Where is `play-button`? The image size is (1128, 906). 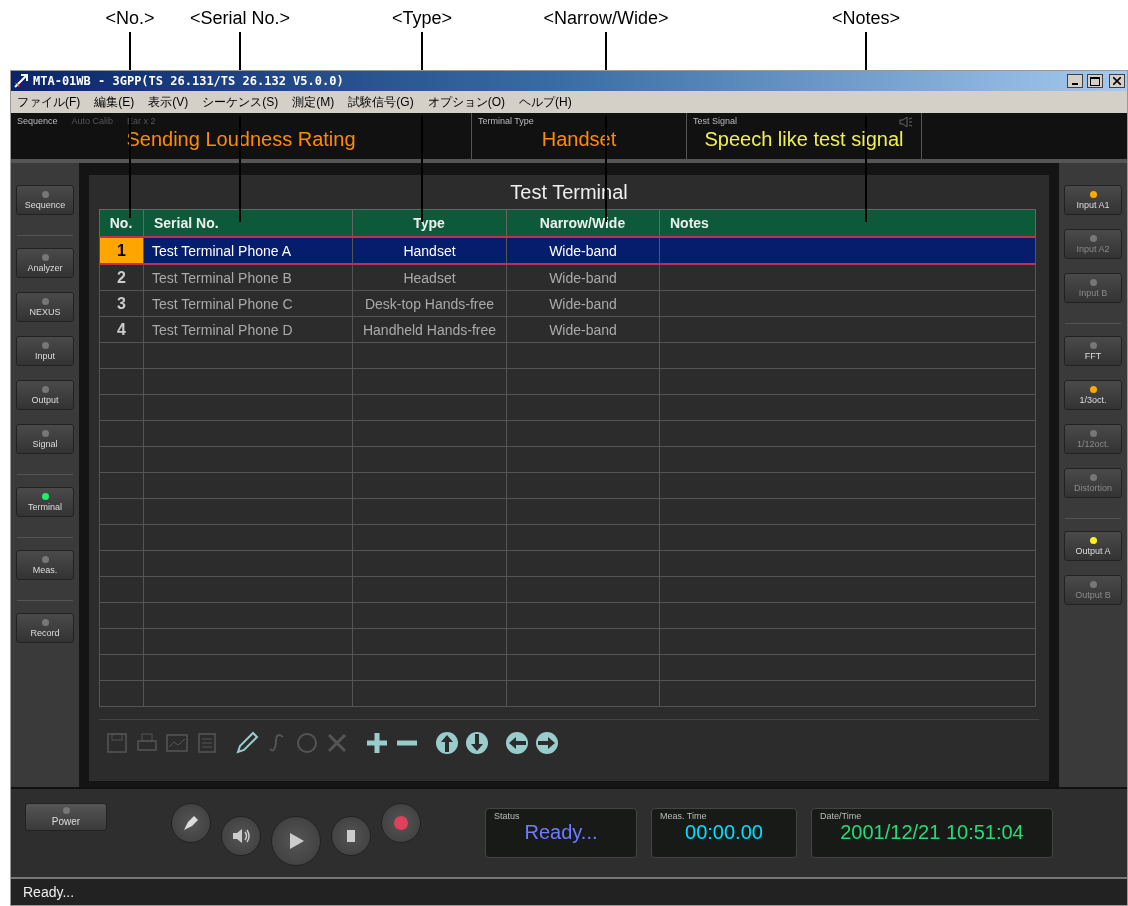 play-button is located at coordinates (296, 841).